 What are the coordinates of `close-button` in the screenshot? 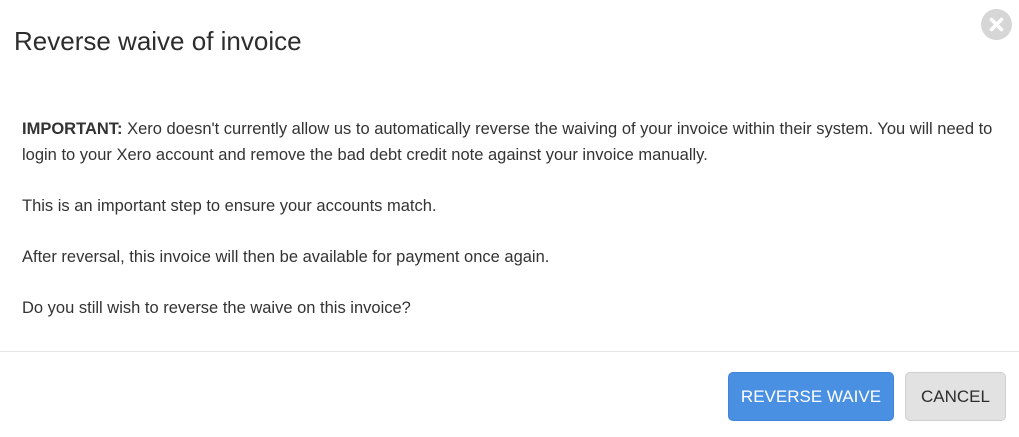 It's located at (996, 24).